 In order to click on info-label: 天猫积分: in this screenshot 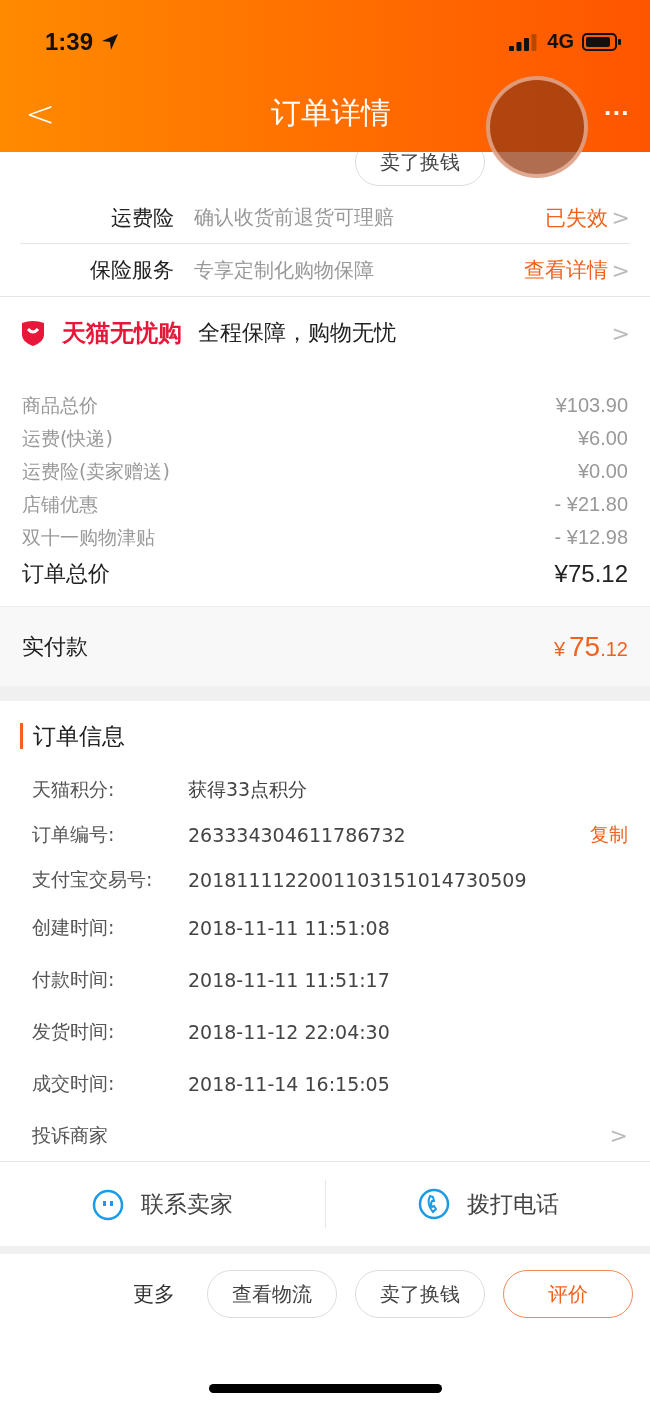, I will do `click(74, 789)`.